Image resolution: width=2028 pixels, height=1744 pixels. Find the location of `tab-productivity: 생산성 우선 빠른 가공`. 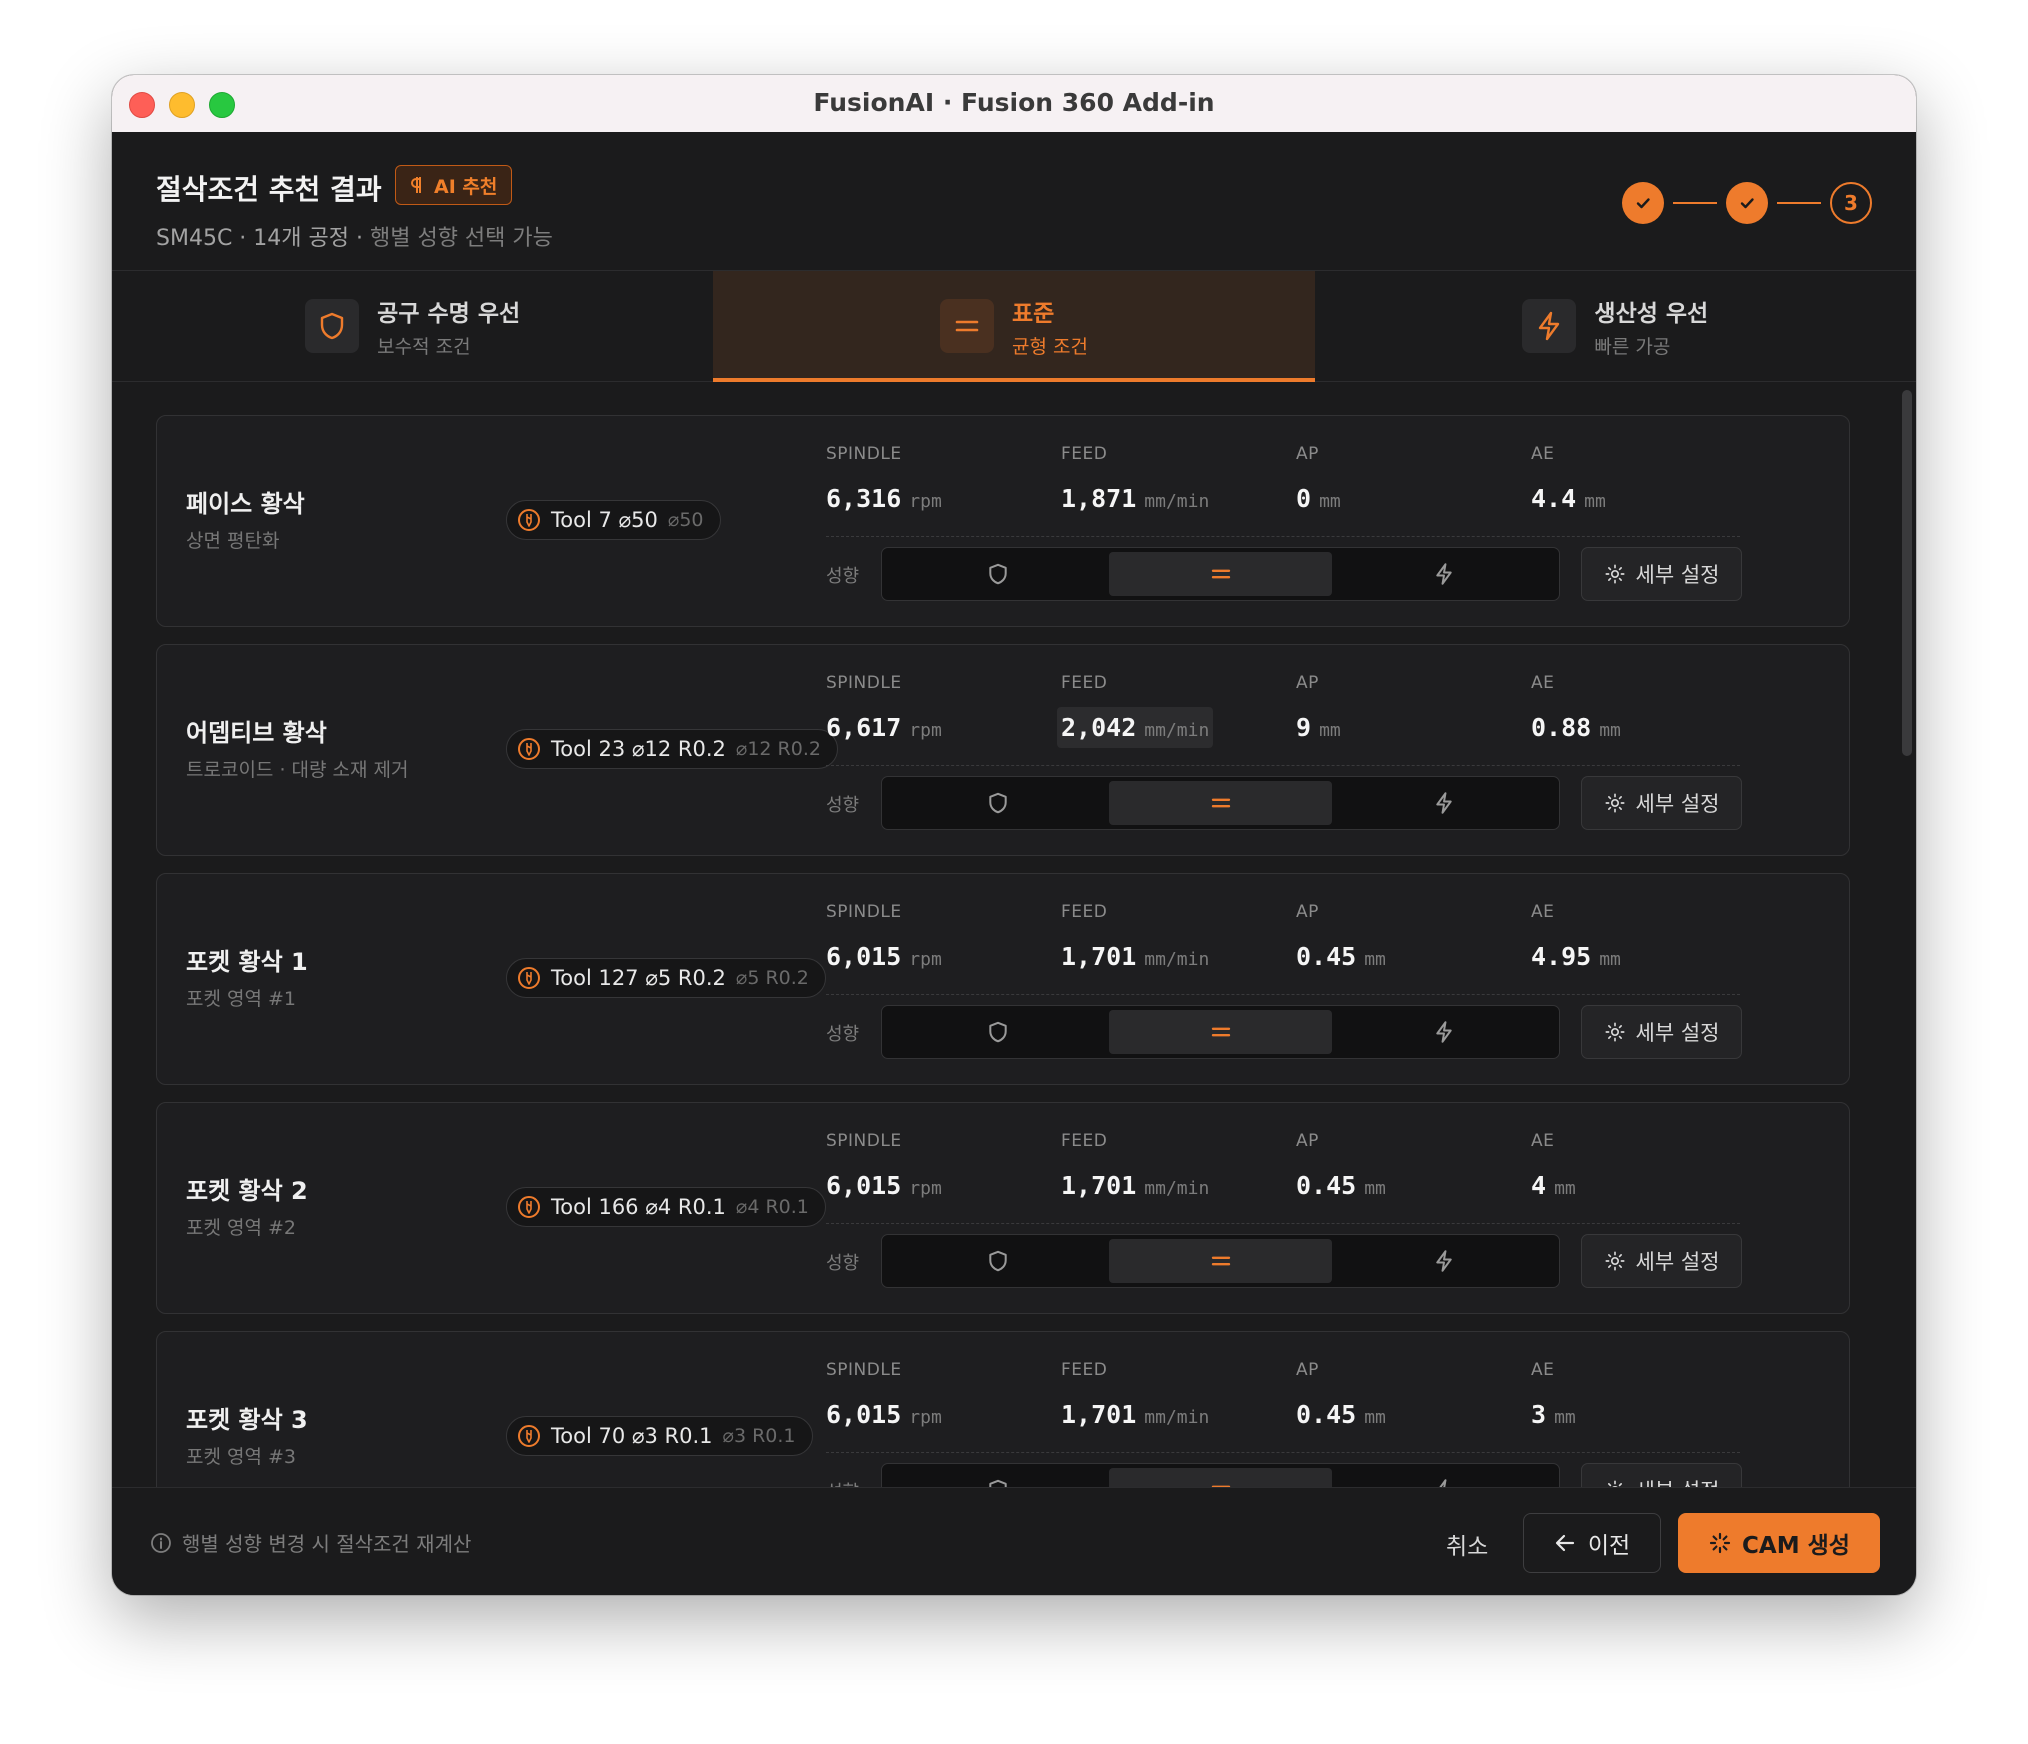

tab-productivity: 생산성 우선 빠른 가공 is located at coordinates (1615, 326).